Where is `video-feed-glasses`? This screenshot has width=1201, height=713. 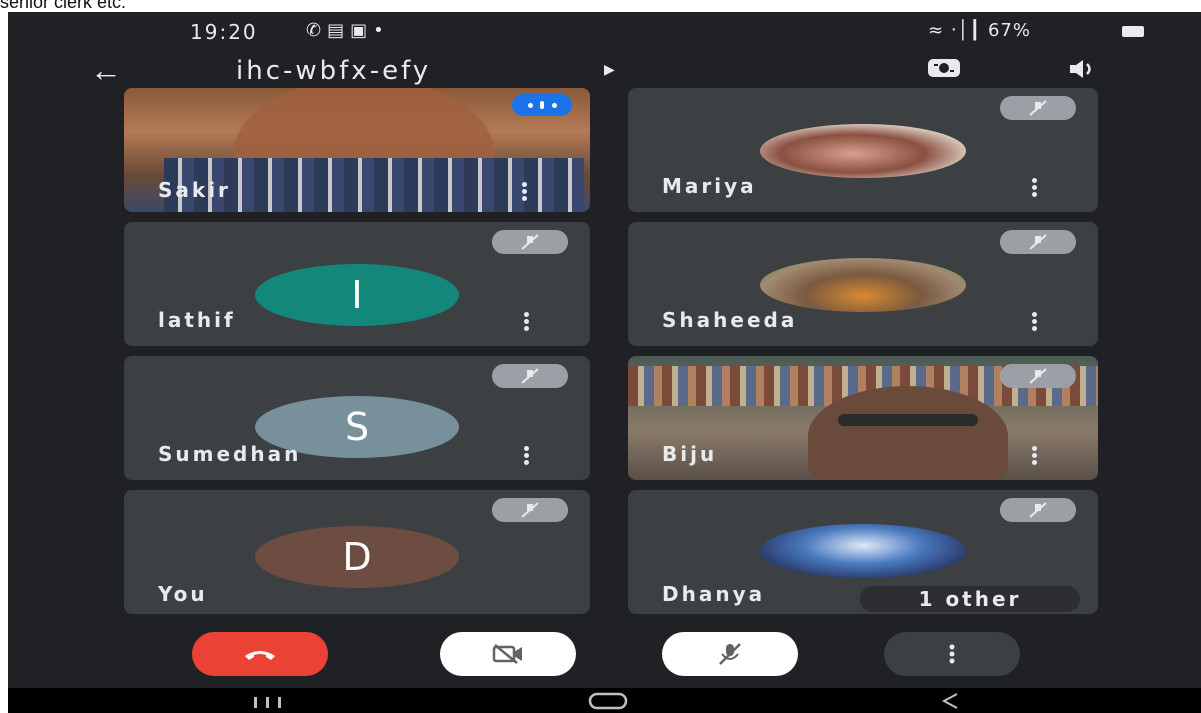
video-feed-glasses is located at coordinates (908, 420).